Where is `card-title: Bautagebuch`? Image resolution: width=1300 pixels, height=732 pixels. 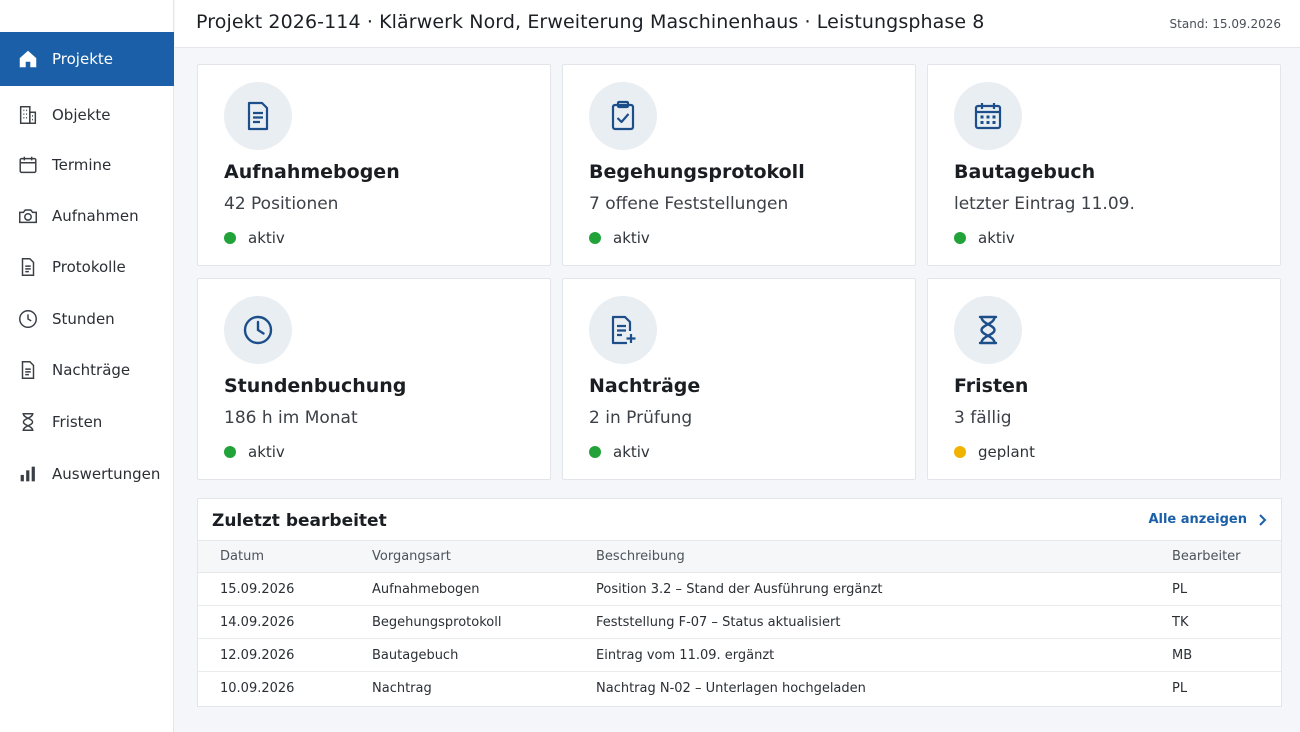
card-title: Bautagebuch is located at coordinates (1025, 172).